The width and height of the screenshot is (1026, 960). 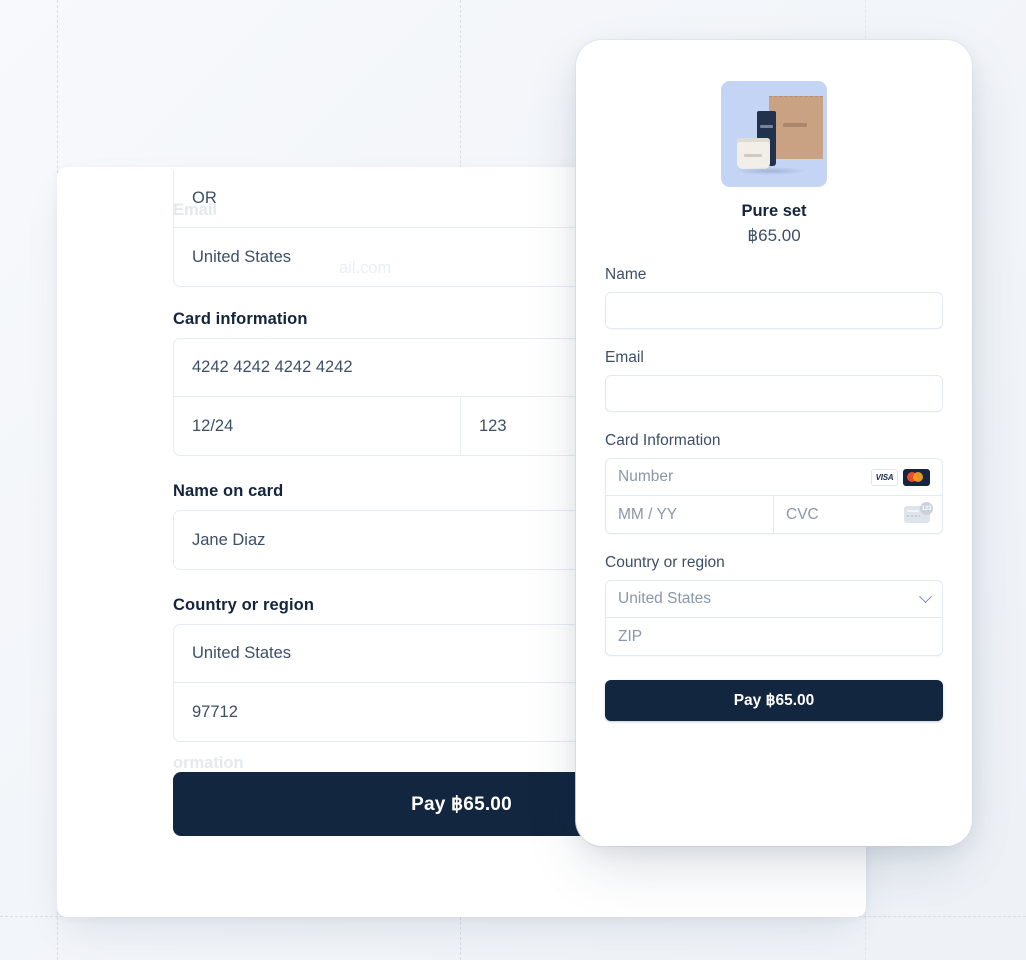 What do you see at coordinates (884, 477) in the screenshot?
I see `visa-icon: VISA` at bounding box center [884, 477].